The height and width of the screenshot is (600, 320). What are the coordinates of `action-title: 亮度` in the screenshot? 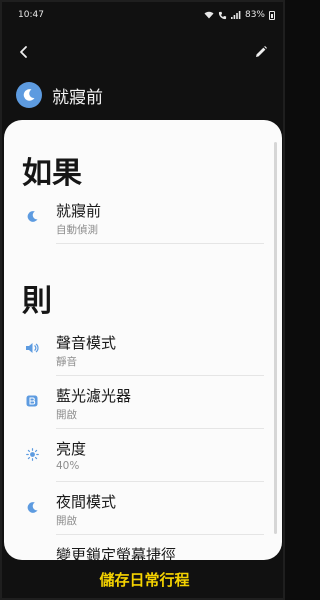 It's located at (71, 449).